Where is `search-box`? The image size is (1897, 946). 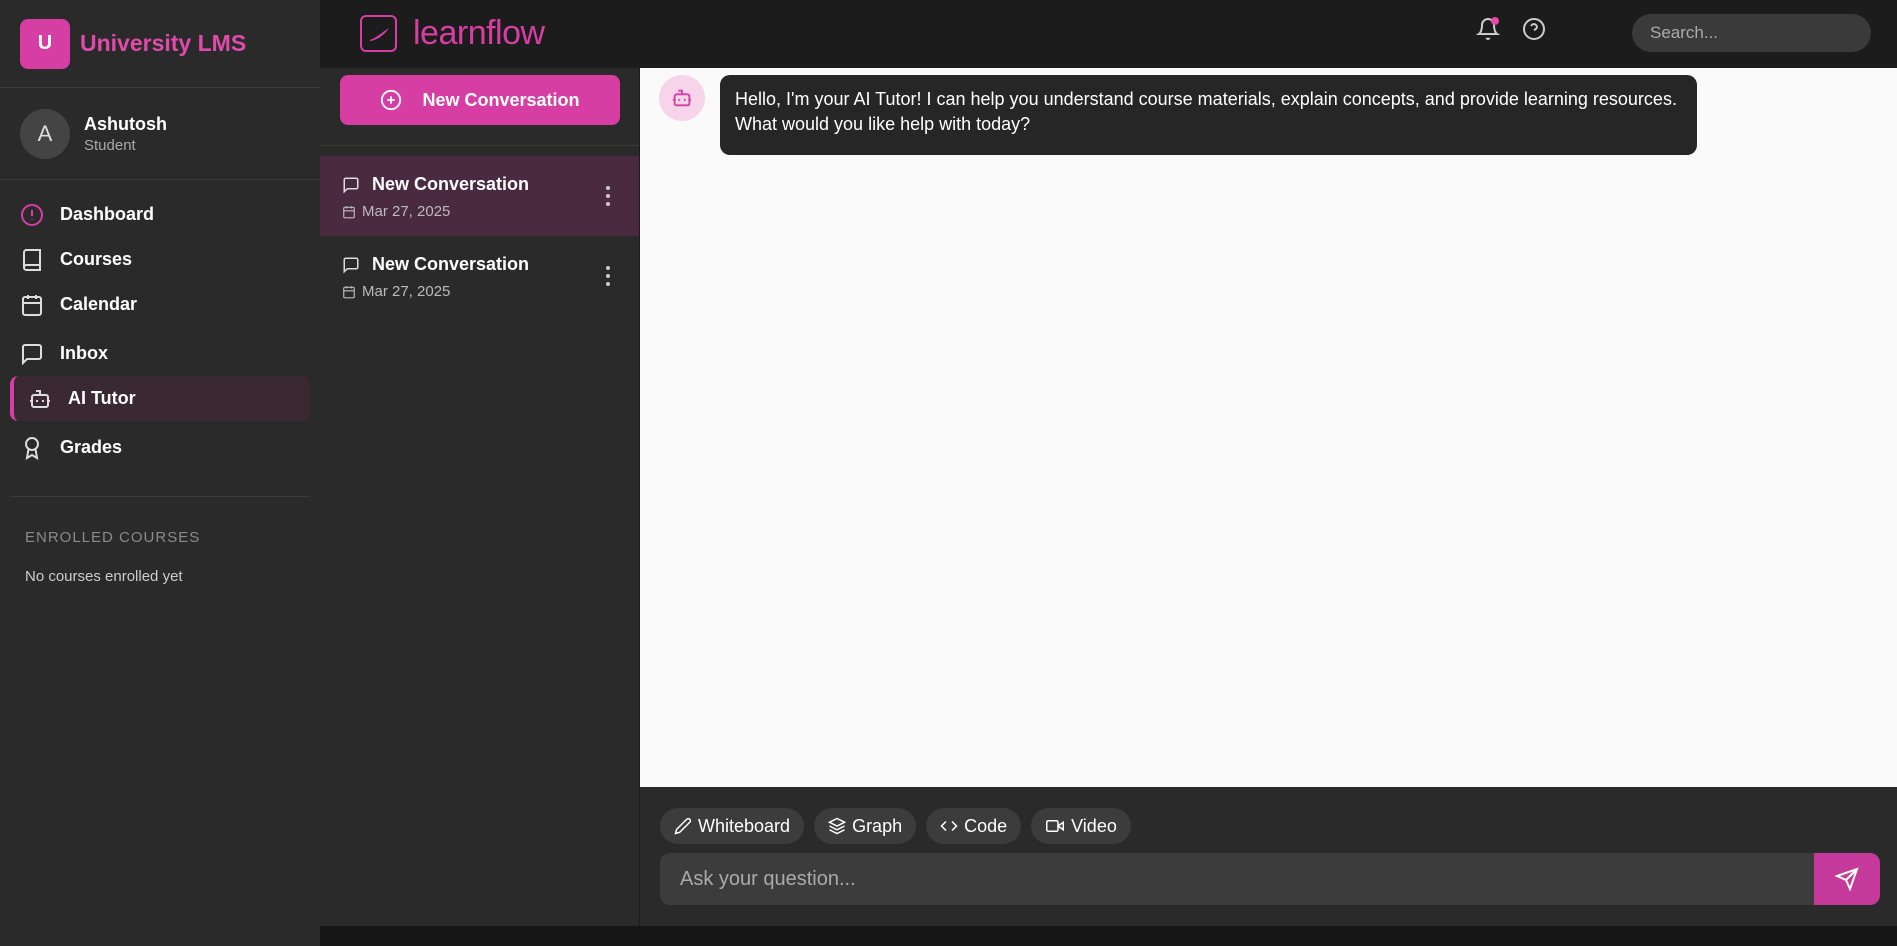
search-box is located at coordinates (1751, 33).